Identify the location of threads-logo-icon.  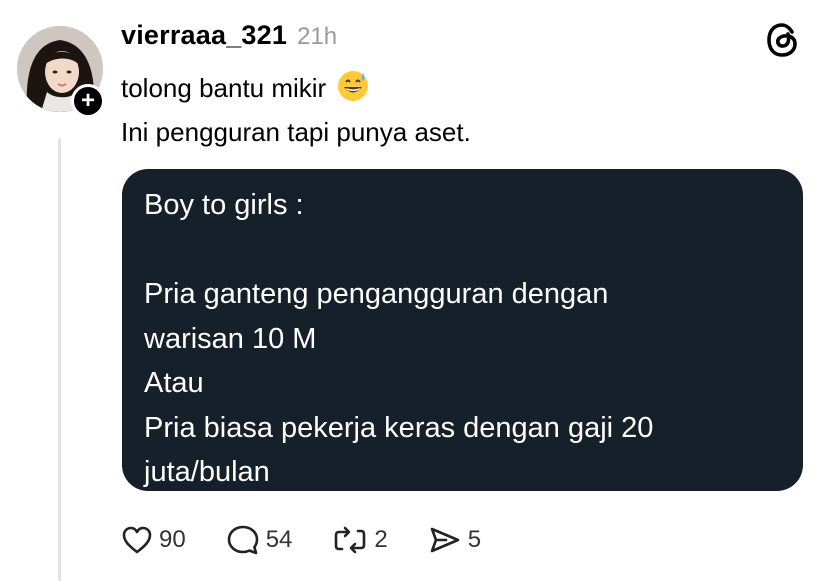
(783, 40).